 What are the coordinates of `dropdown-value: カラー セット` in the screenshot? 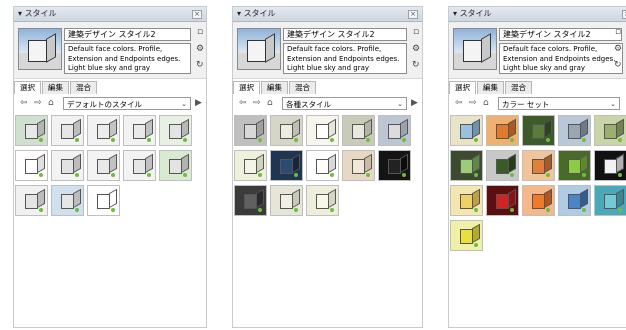 It's located at (526, 104).